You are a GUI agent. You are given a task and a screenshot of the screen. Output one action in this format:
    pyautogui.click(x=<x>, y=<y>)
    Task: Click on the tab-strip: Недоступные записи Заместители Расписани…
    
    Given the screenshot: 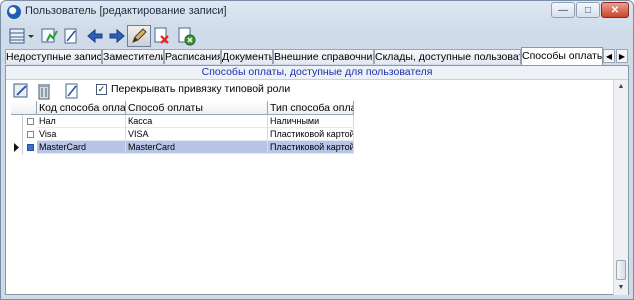 What is the action you would take?
    pyautogui.click(x=317, y=56)
    